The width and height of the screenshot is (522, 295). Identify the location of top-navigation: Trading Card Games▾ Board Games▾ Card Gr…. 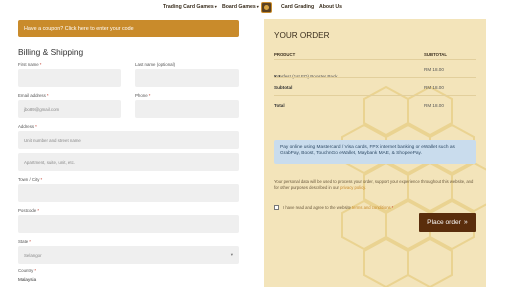
(261, 8).